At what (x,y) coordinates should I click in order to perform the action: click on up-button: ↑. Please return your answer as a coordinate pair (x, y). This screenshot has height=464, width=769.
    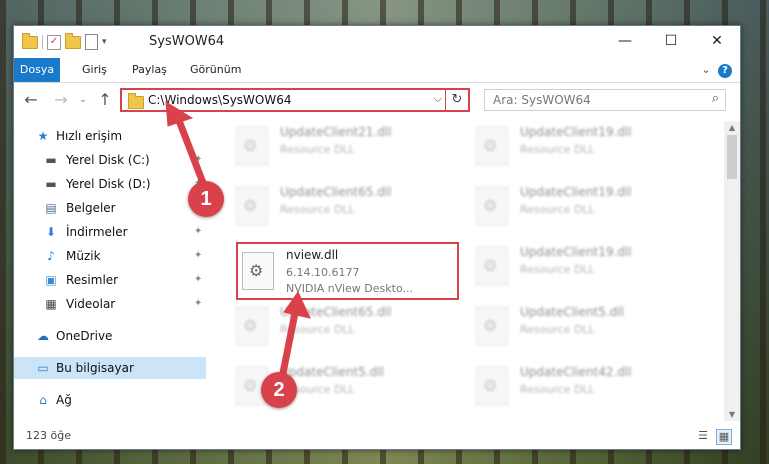
    Looking at the image, I should click on (105, 100).